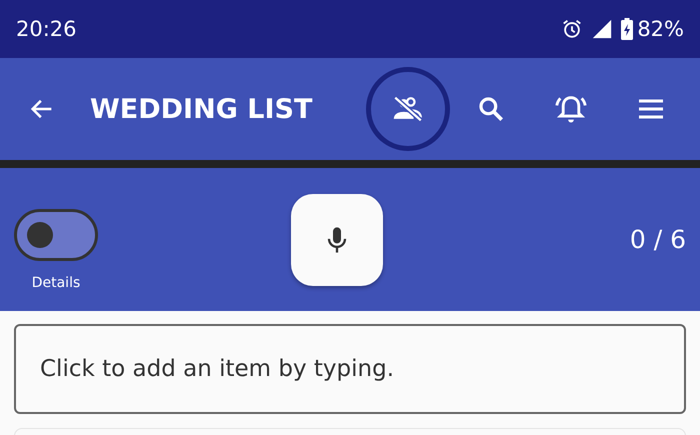  Describe the element at coordinates (408, 109) in the screenshot. I see `toolbar-button` at that location.